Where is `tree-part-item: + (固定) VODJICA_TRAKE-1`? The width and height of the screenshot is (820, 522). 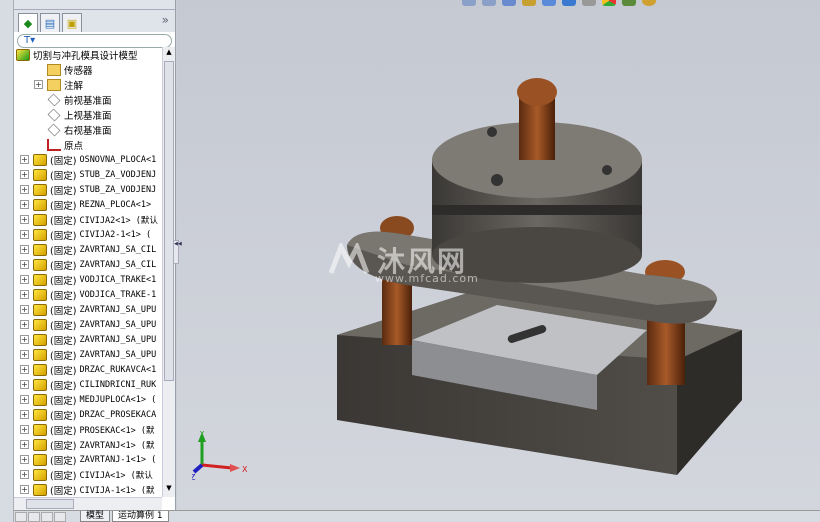
tree-part-item: + (固定) VODJICA_TRAKE-1 is located at coordinates (85, 294).